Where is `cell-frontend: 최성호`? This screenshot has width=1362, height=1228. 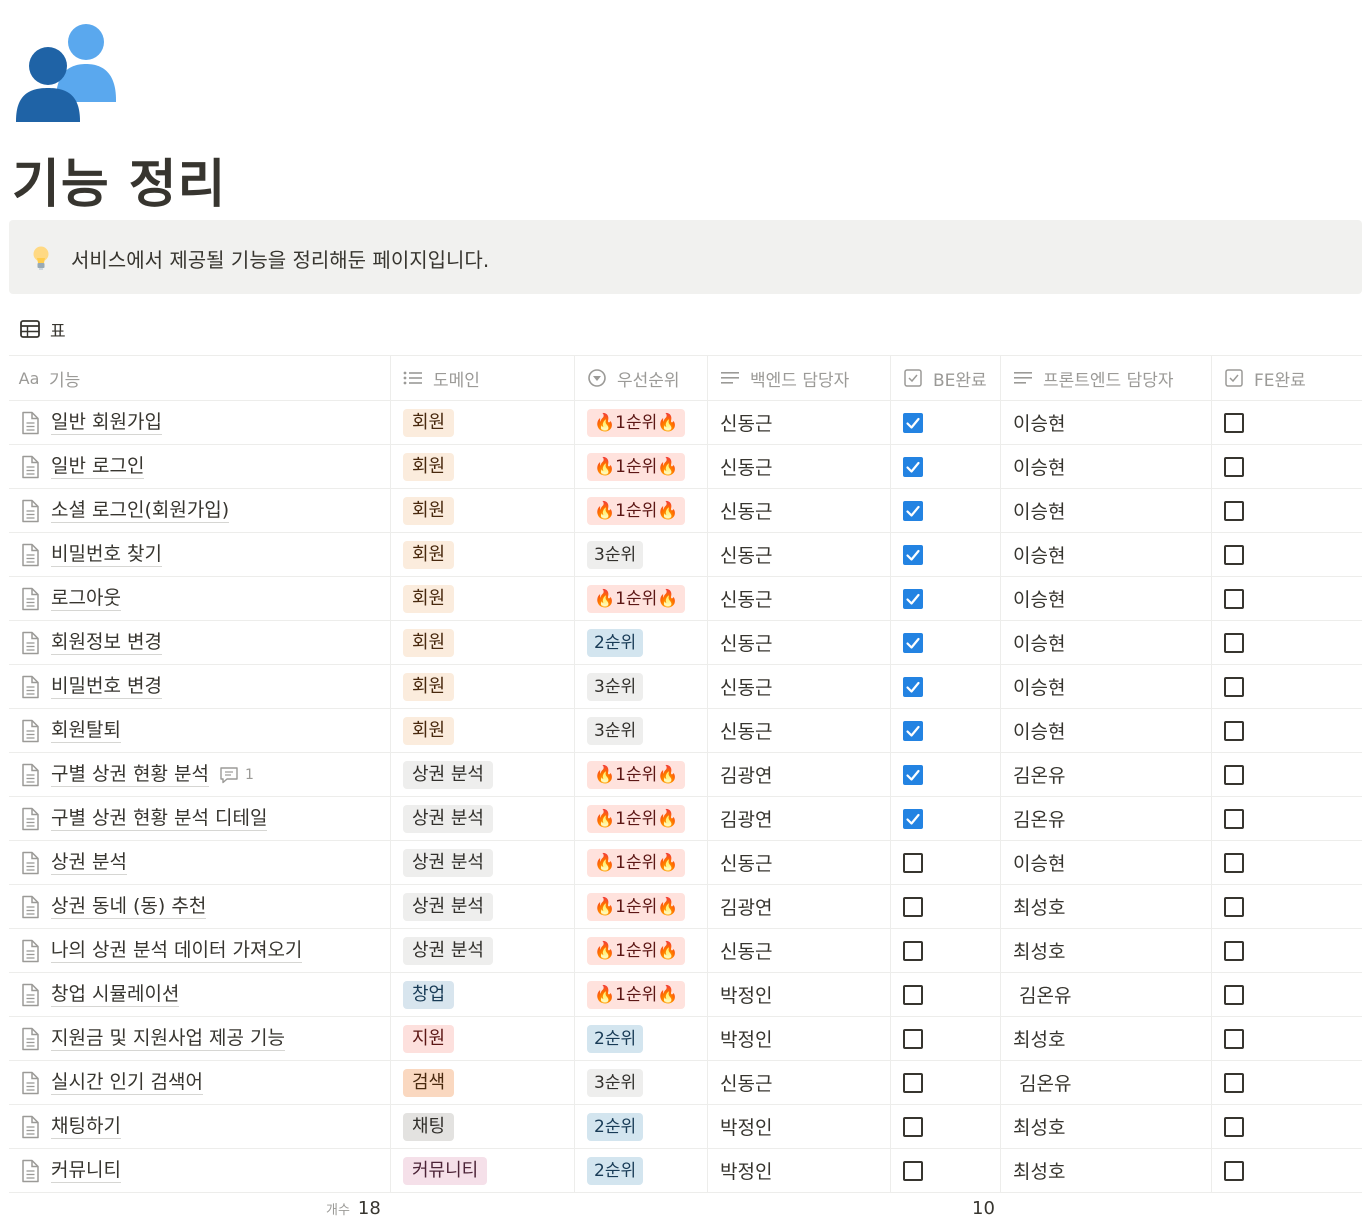
cell-frontend: 최성호 is located at coordinates (1106, 906).